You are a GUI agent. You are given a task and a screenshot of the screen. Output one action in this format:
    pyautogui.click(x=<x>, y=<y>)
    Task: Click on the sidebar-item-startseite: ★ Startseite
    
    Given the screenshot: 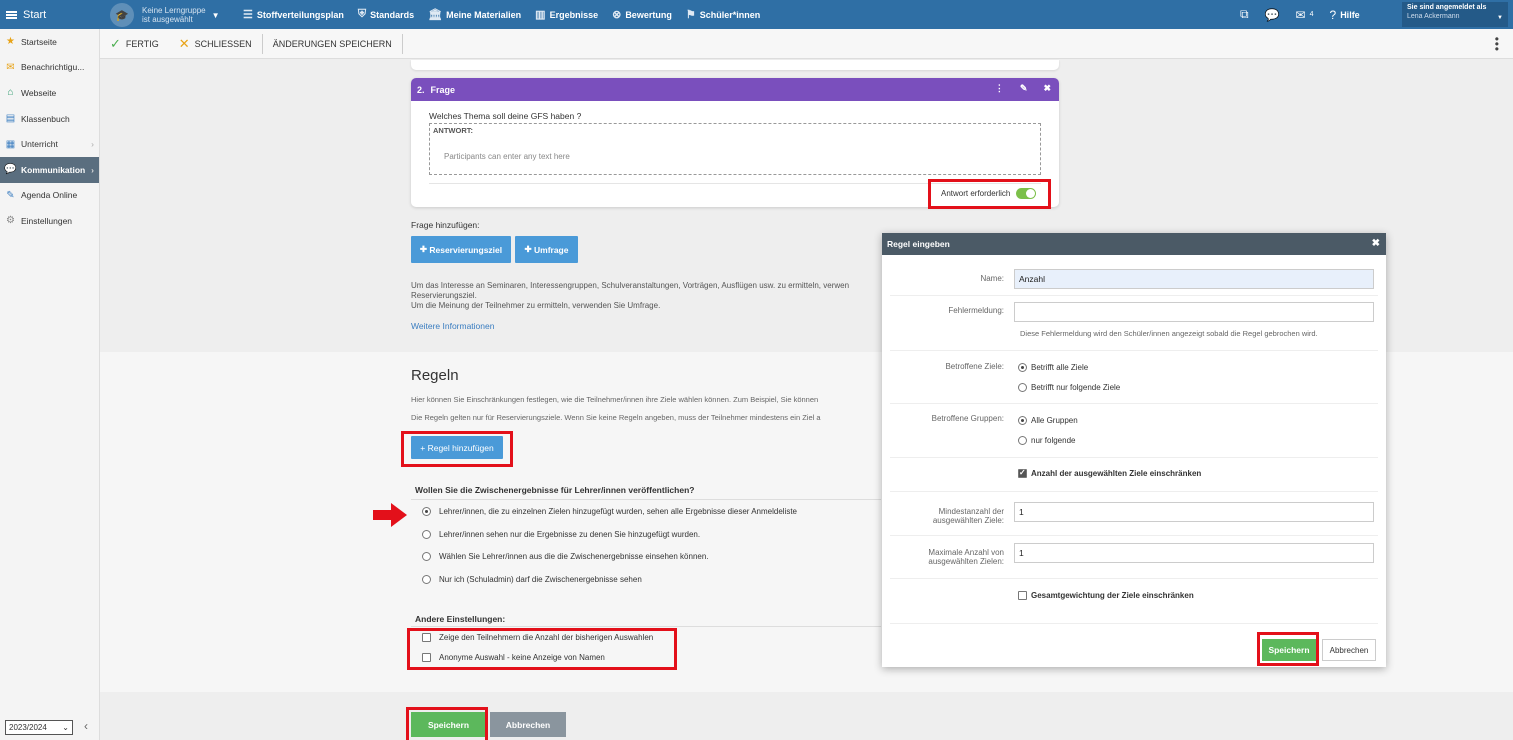 What is the action you would take?
    pyautogui.click(x=49, y=42)
    